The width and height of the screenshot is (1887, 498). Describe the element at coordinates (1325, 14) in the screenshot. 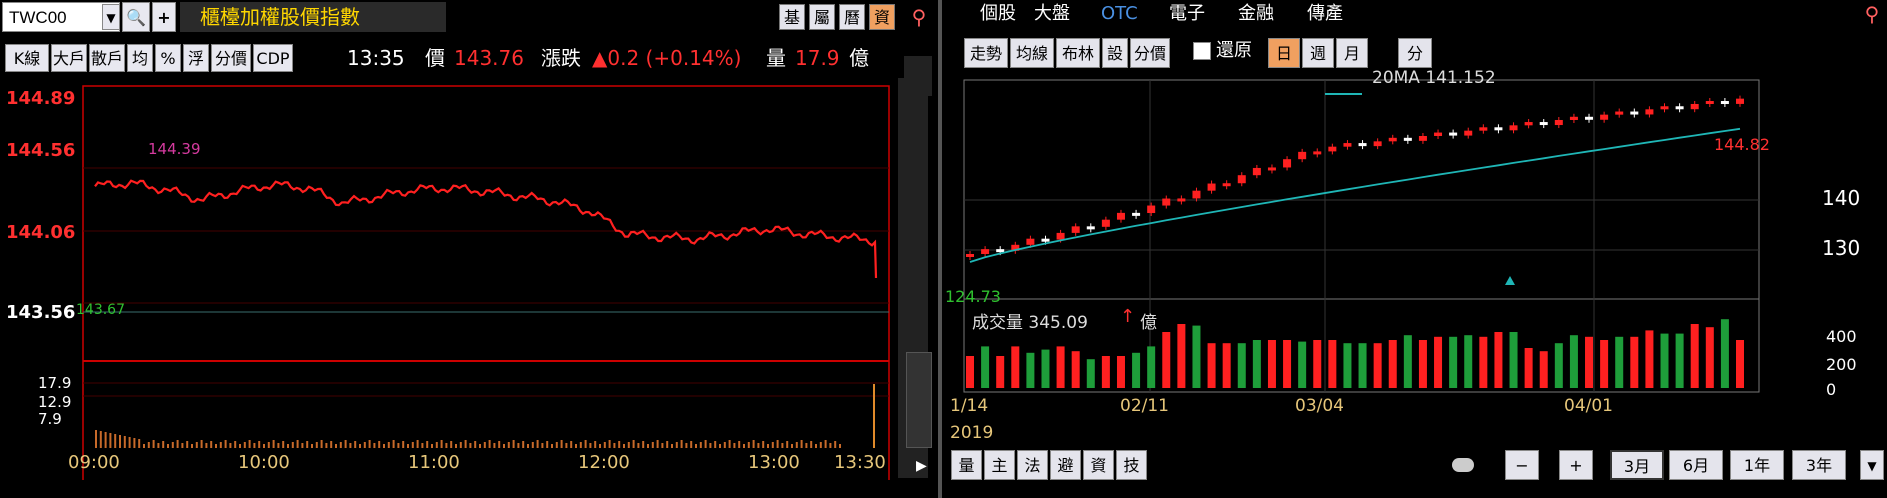

I see `tab-5: 傳產` at that location.